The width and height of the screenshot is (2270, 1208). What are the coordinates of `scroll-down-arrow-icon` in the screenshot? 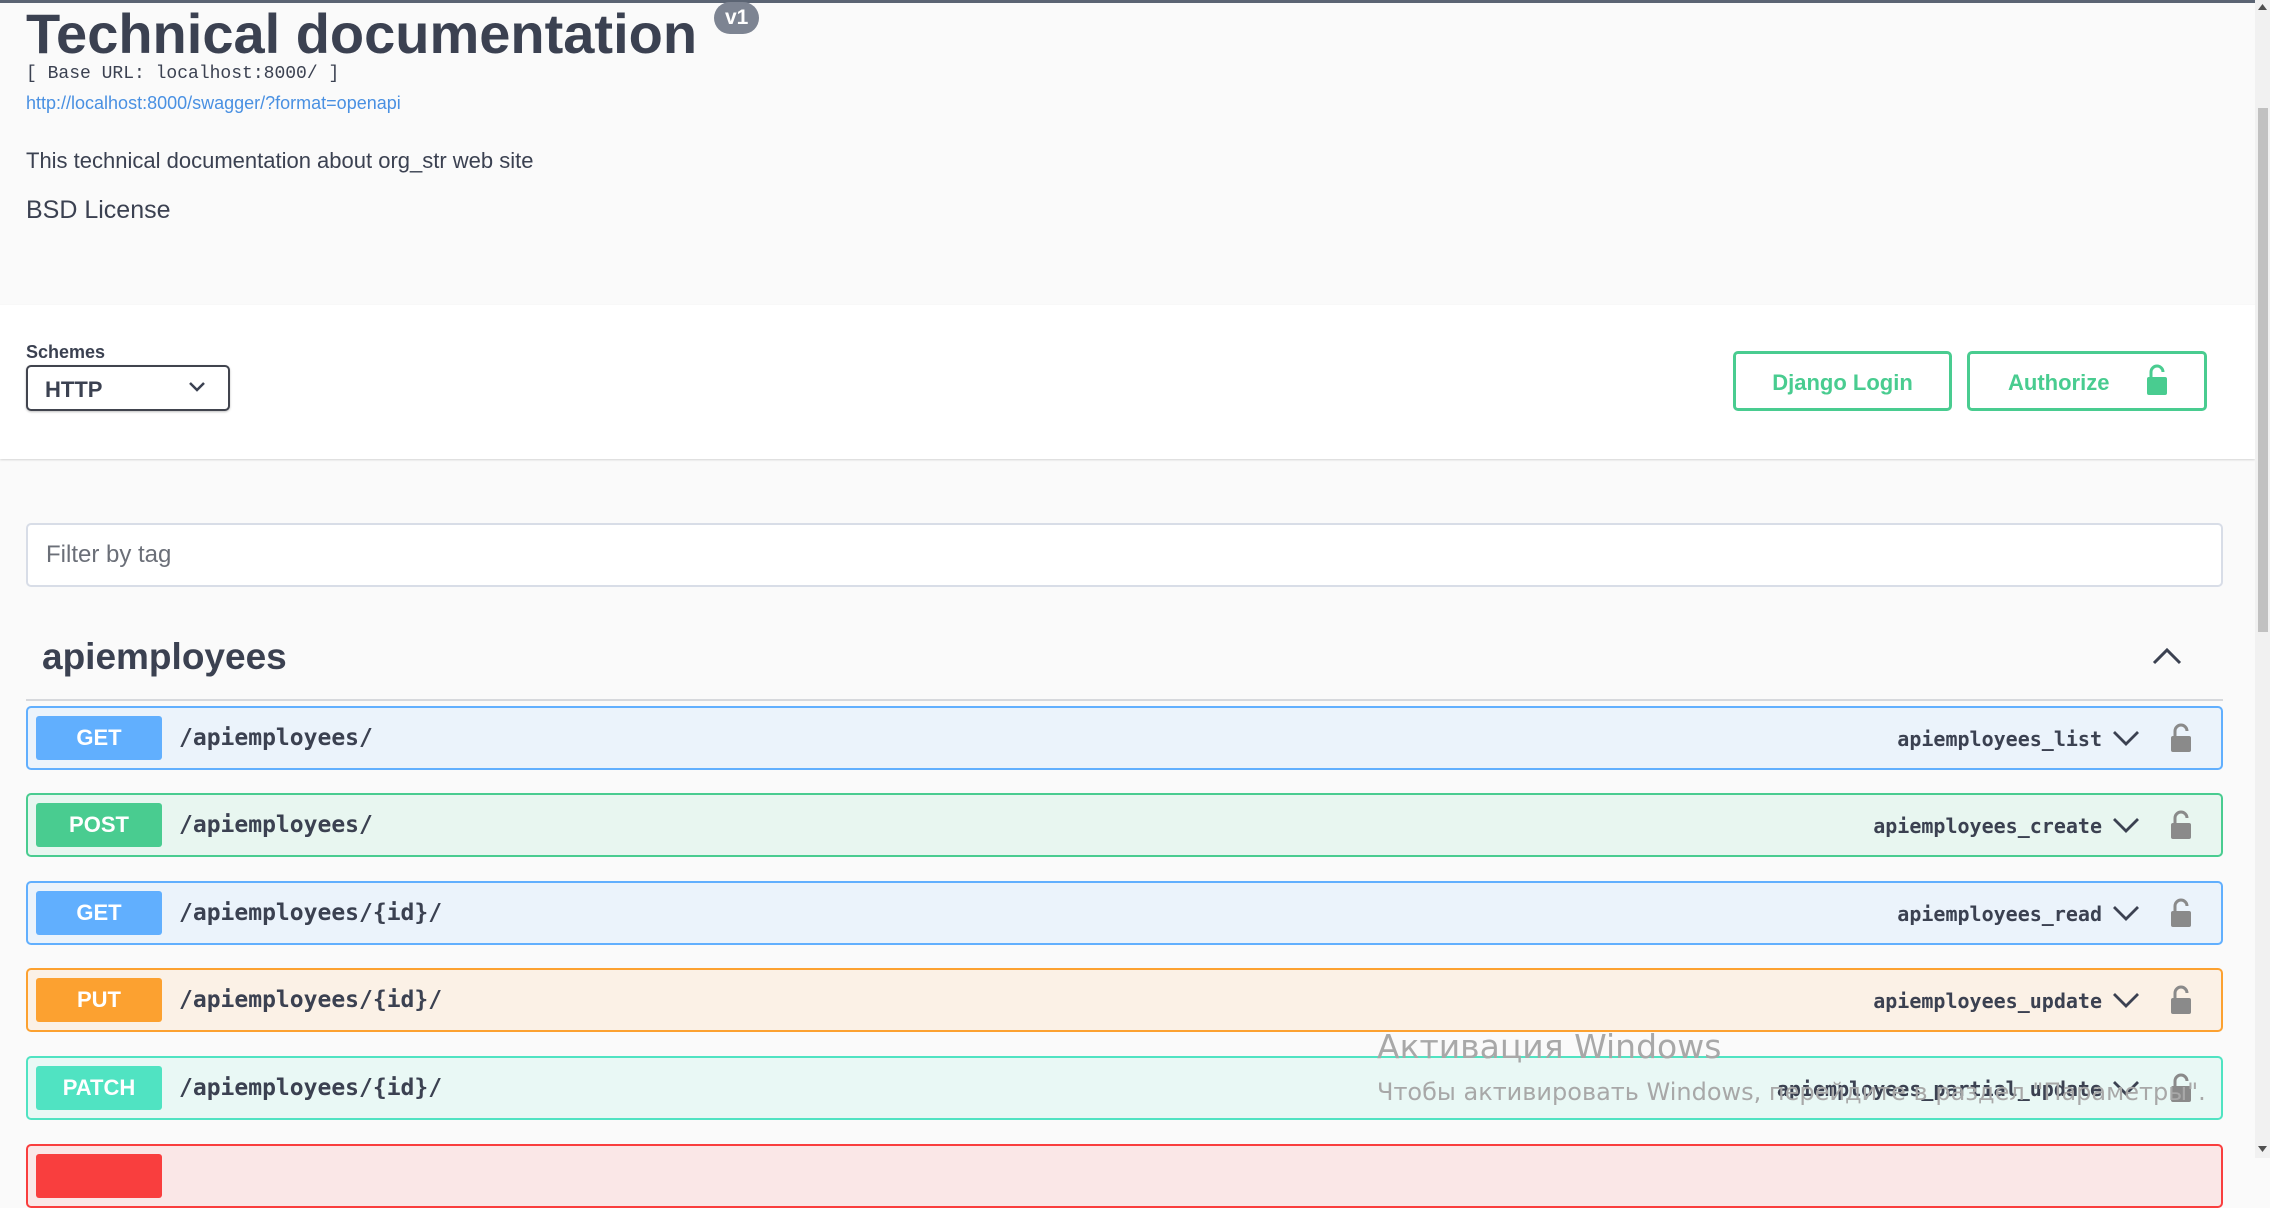 It's located at (2262, 1149).